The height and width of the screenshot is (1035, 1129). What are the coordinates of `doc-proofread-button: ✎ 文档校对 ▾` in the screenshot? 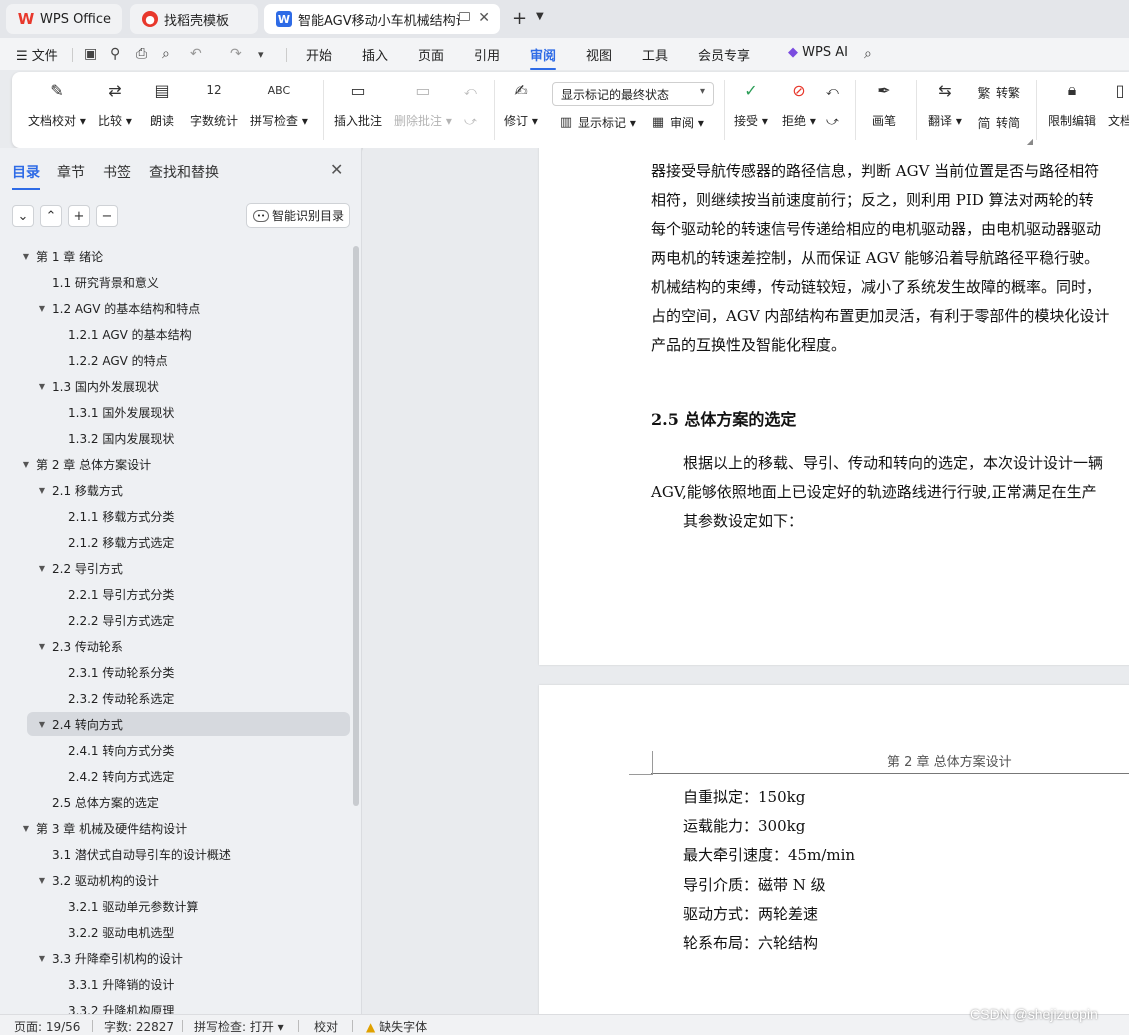 It's located at (57, 103).